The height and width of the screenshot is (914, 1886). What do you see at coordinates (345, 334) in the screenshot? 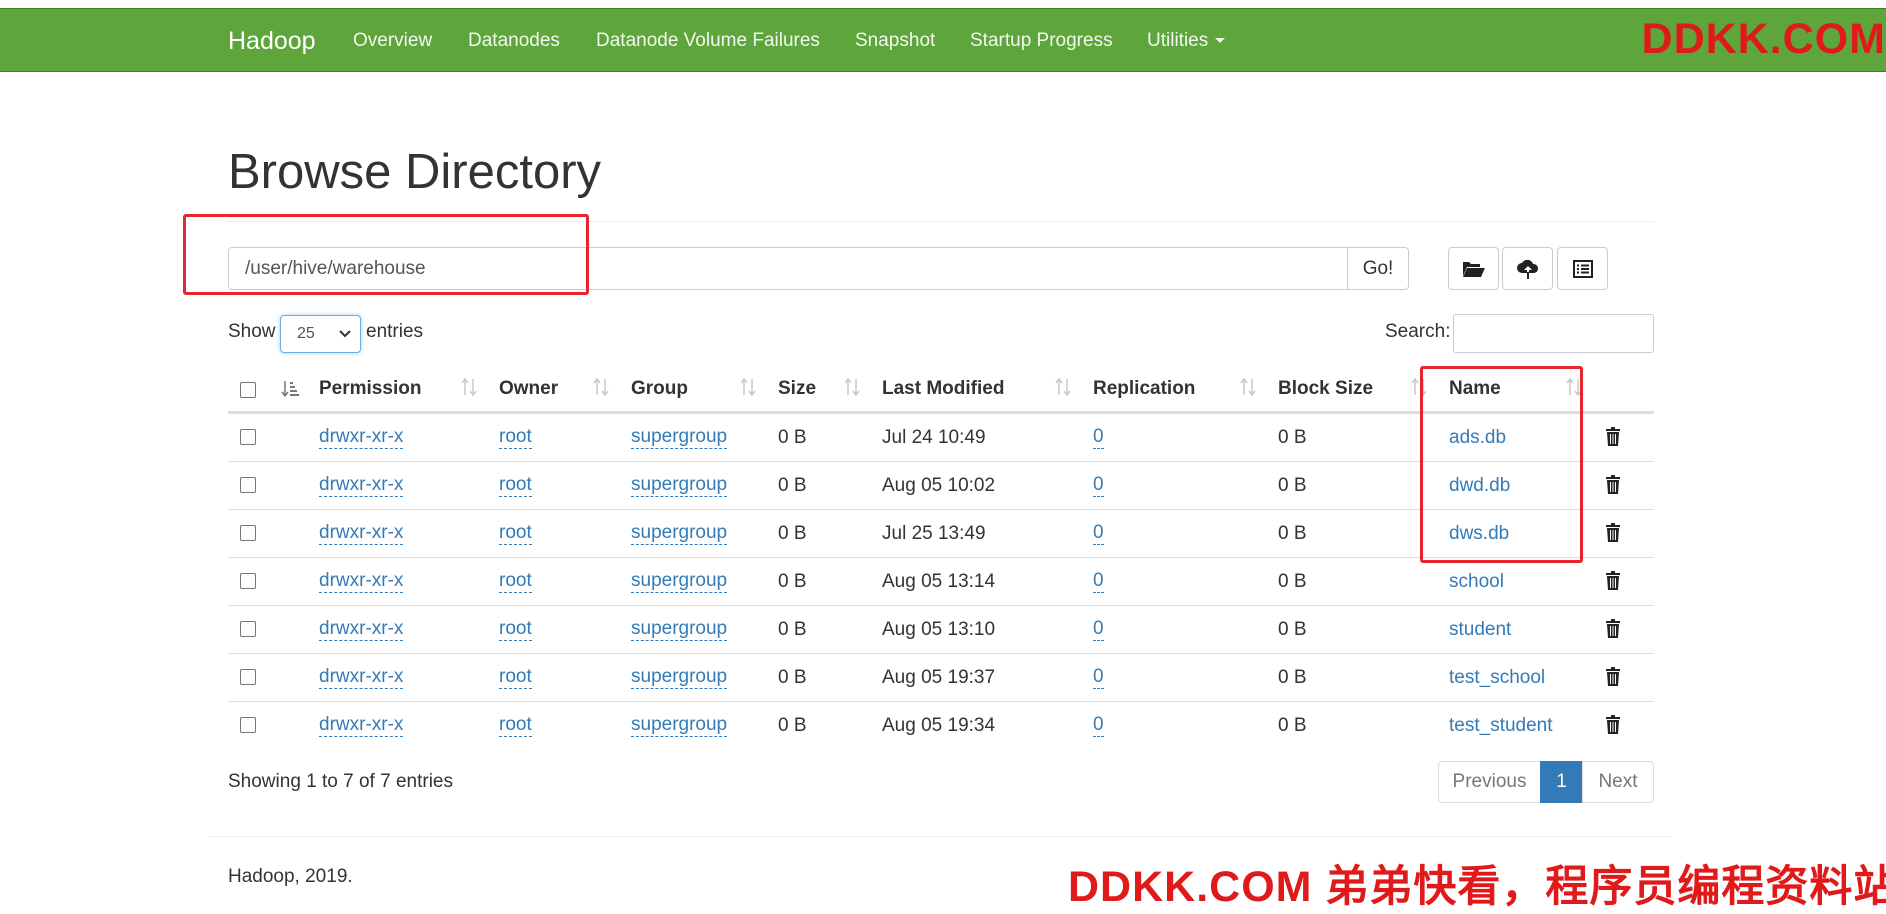
I see `chevron-down-icon` at bounding box center [345, 334].